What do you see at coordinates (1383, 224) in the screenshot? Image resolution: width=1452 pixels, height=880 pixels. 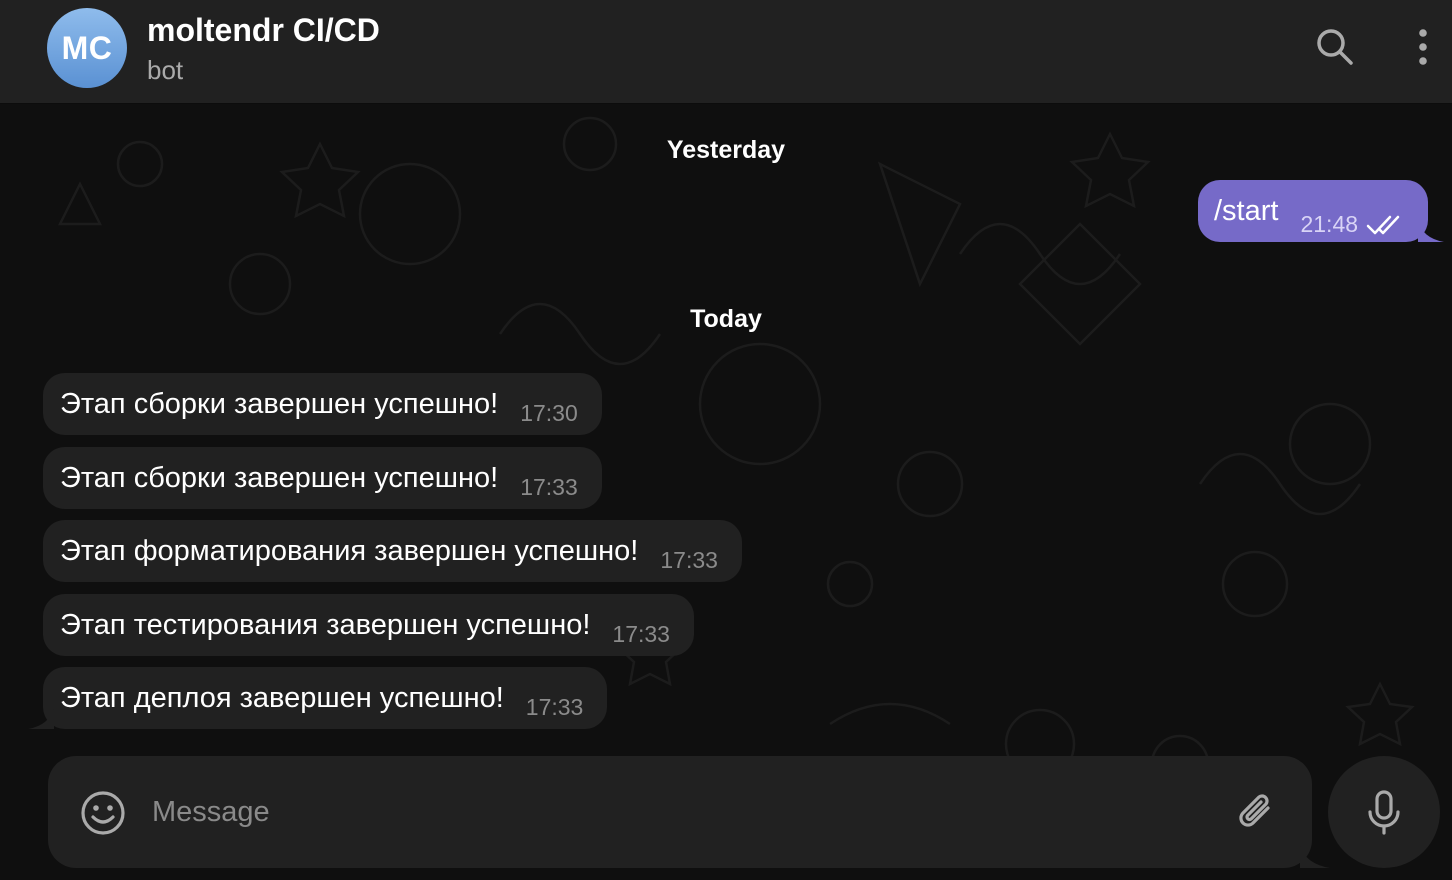 I see `double-check-icon` at bounding box center [1383, 224].